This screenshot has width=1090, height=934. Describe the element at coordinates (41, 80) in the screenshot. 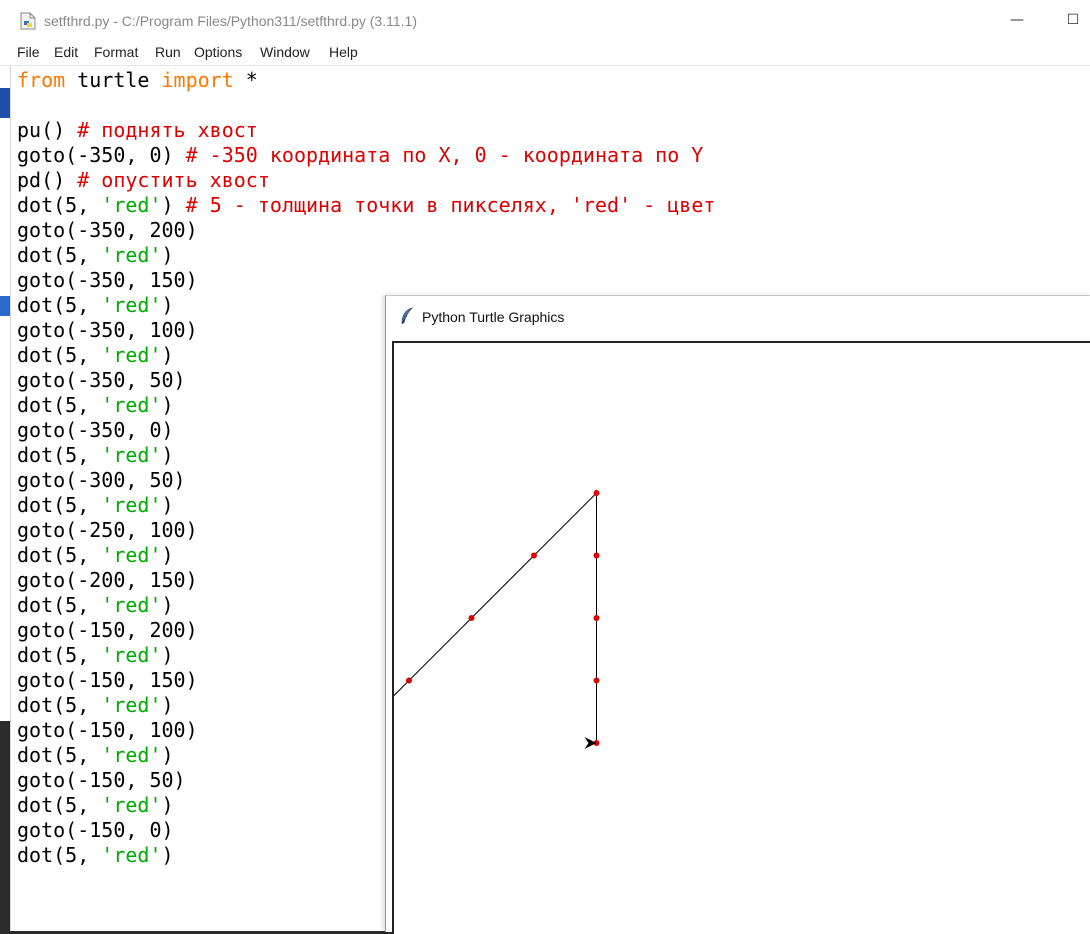

I see `code-keyword: from` at that location.